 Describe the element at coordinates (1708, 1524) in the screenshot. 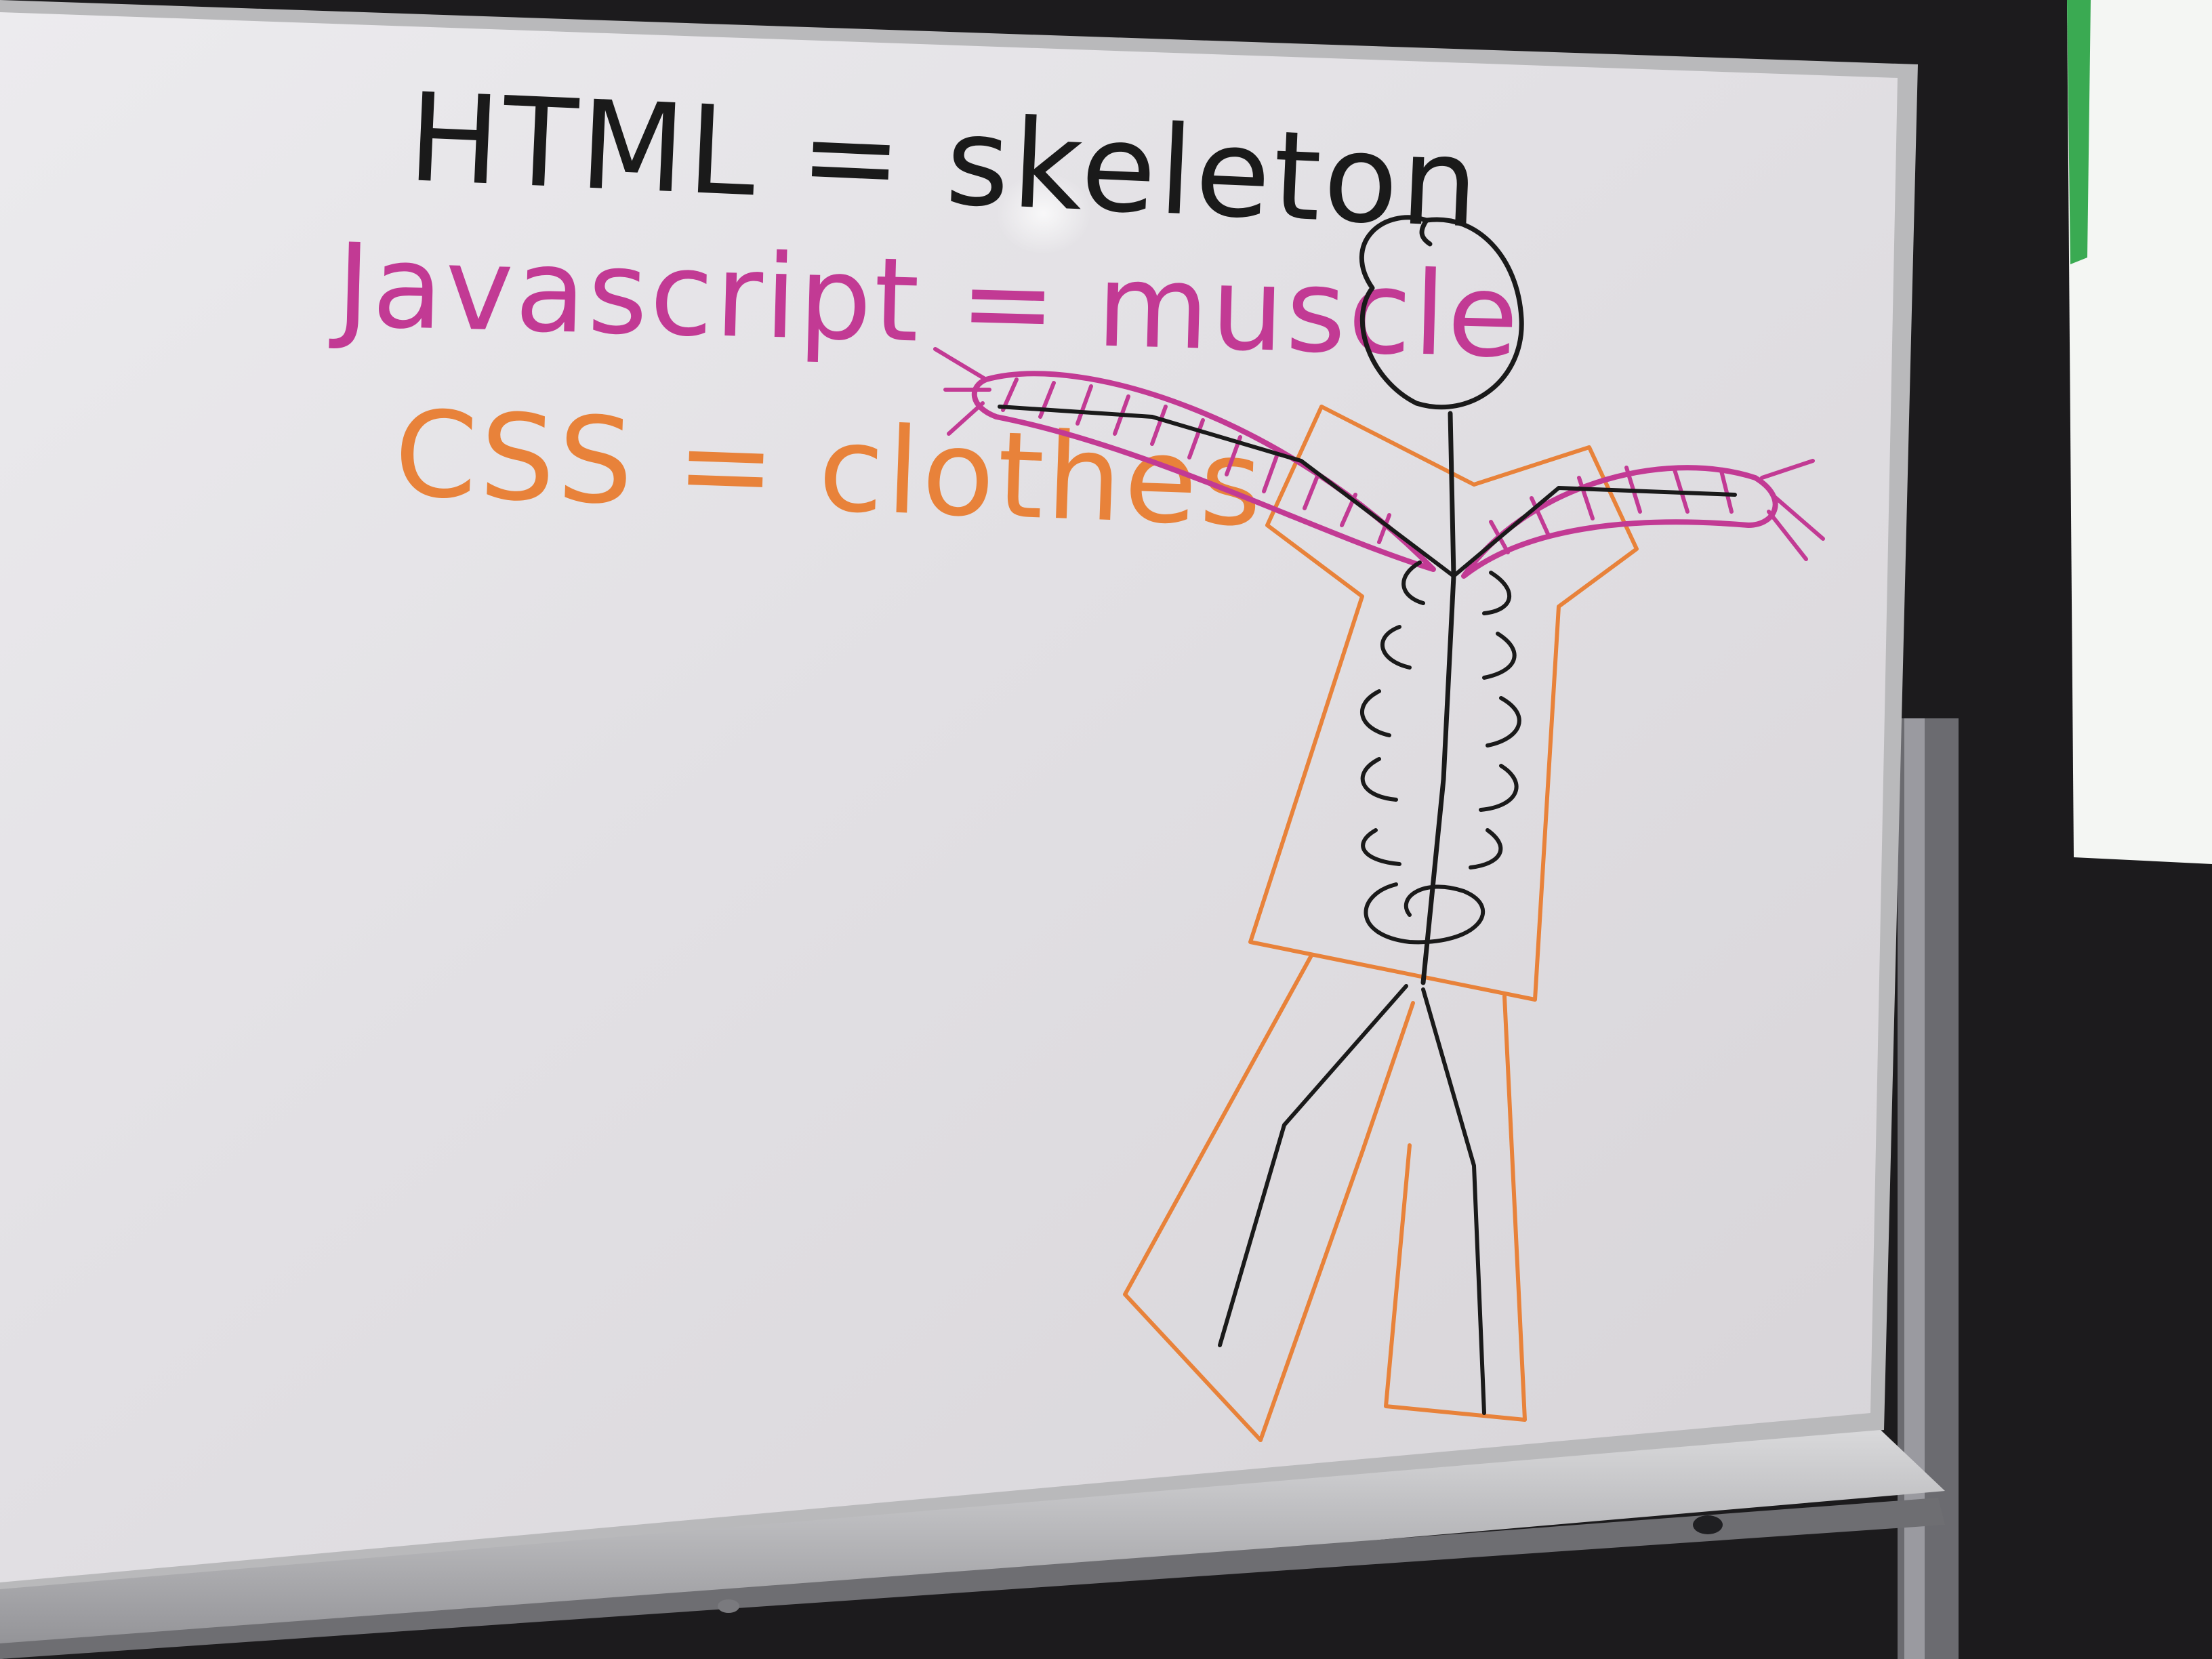

I see `tray-knob` at that location.